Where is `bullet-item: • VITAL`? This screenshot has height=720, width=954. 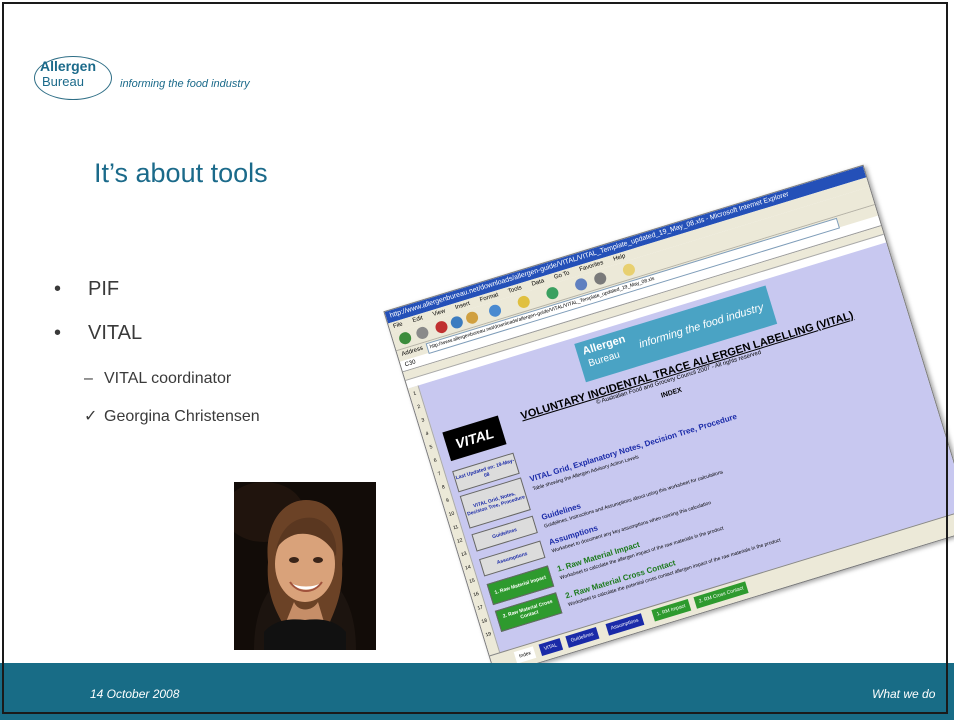
bullet-item: • VITAL is located at coordinates (98, 333).